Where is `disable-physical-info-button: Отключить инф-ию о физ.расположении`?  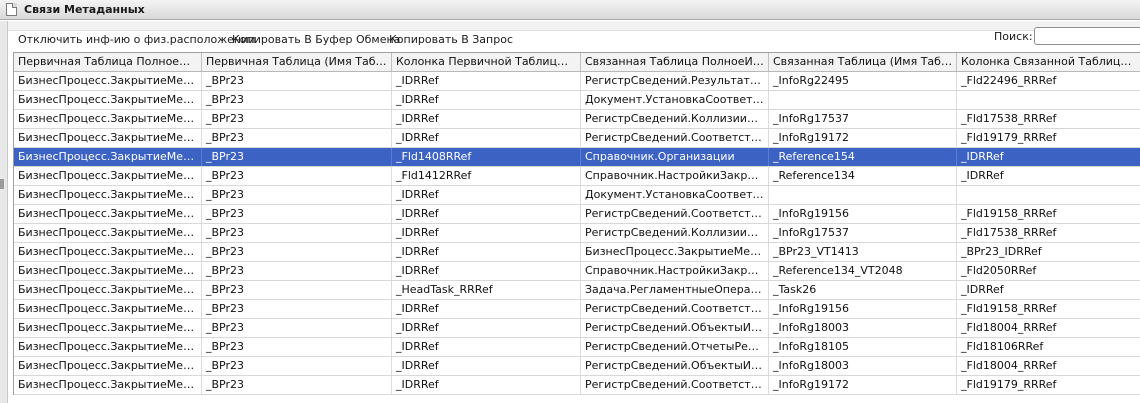 disable-physical-info-button: Отключить инф-ию о физ.расположении is located at coordinates (136, 40).